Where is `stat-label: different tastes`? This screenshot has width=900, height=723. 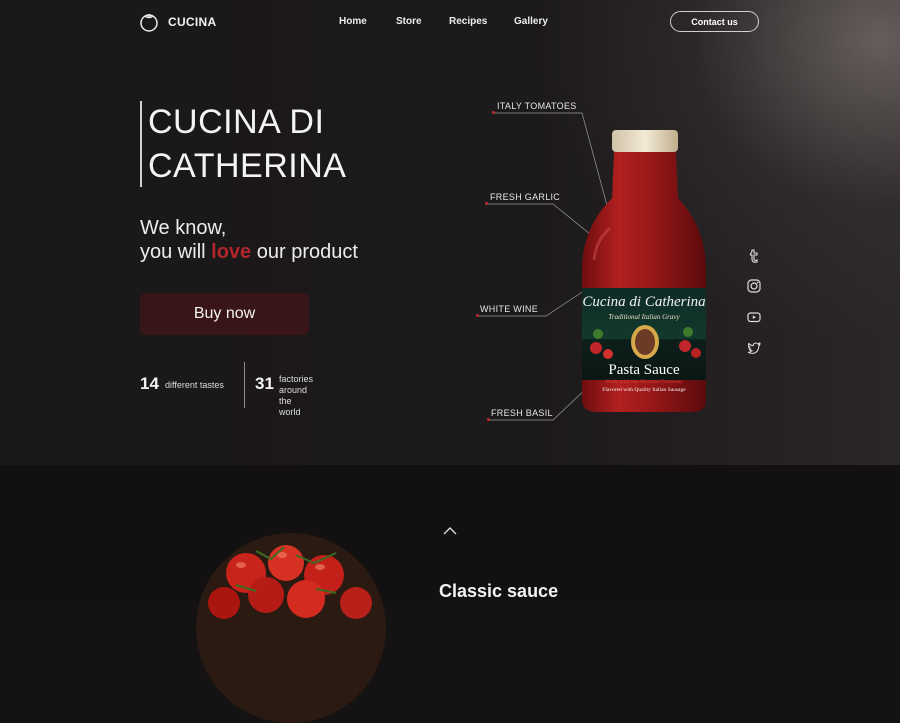
stat-label: different tastes is located at coordinates (194, 385).